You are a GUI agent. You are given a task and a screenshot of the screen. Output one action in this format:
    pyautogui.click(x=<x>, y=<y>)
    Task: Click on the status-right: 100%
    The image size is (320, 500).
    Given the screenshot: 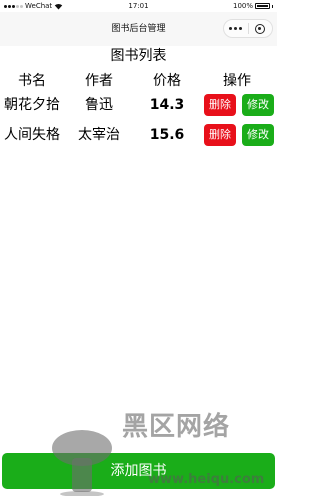 What is the action you would take?
    pyautogui.click(x=253, y=6)
    